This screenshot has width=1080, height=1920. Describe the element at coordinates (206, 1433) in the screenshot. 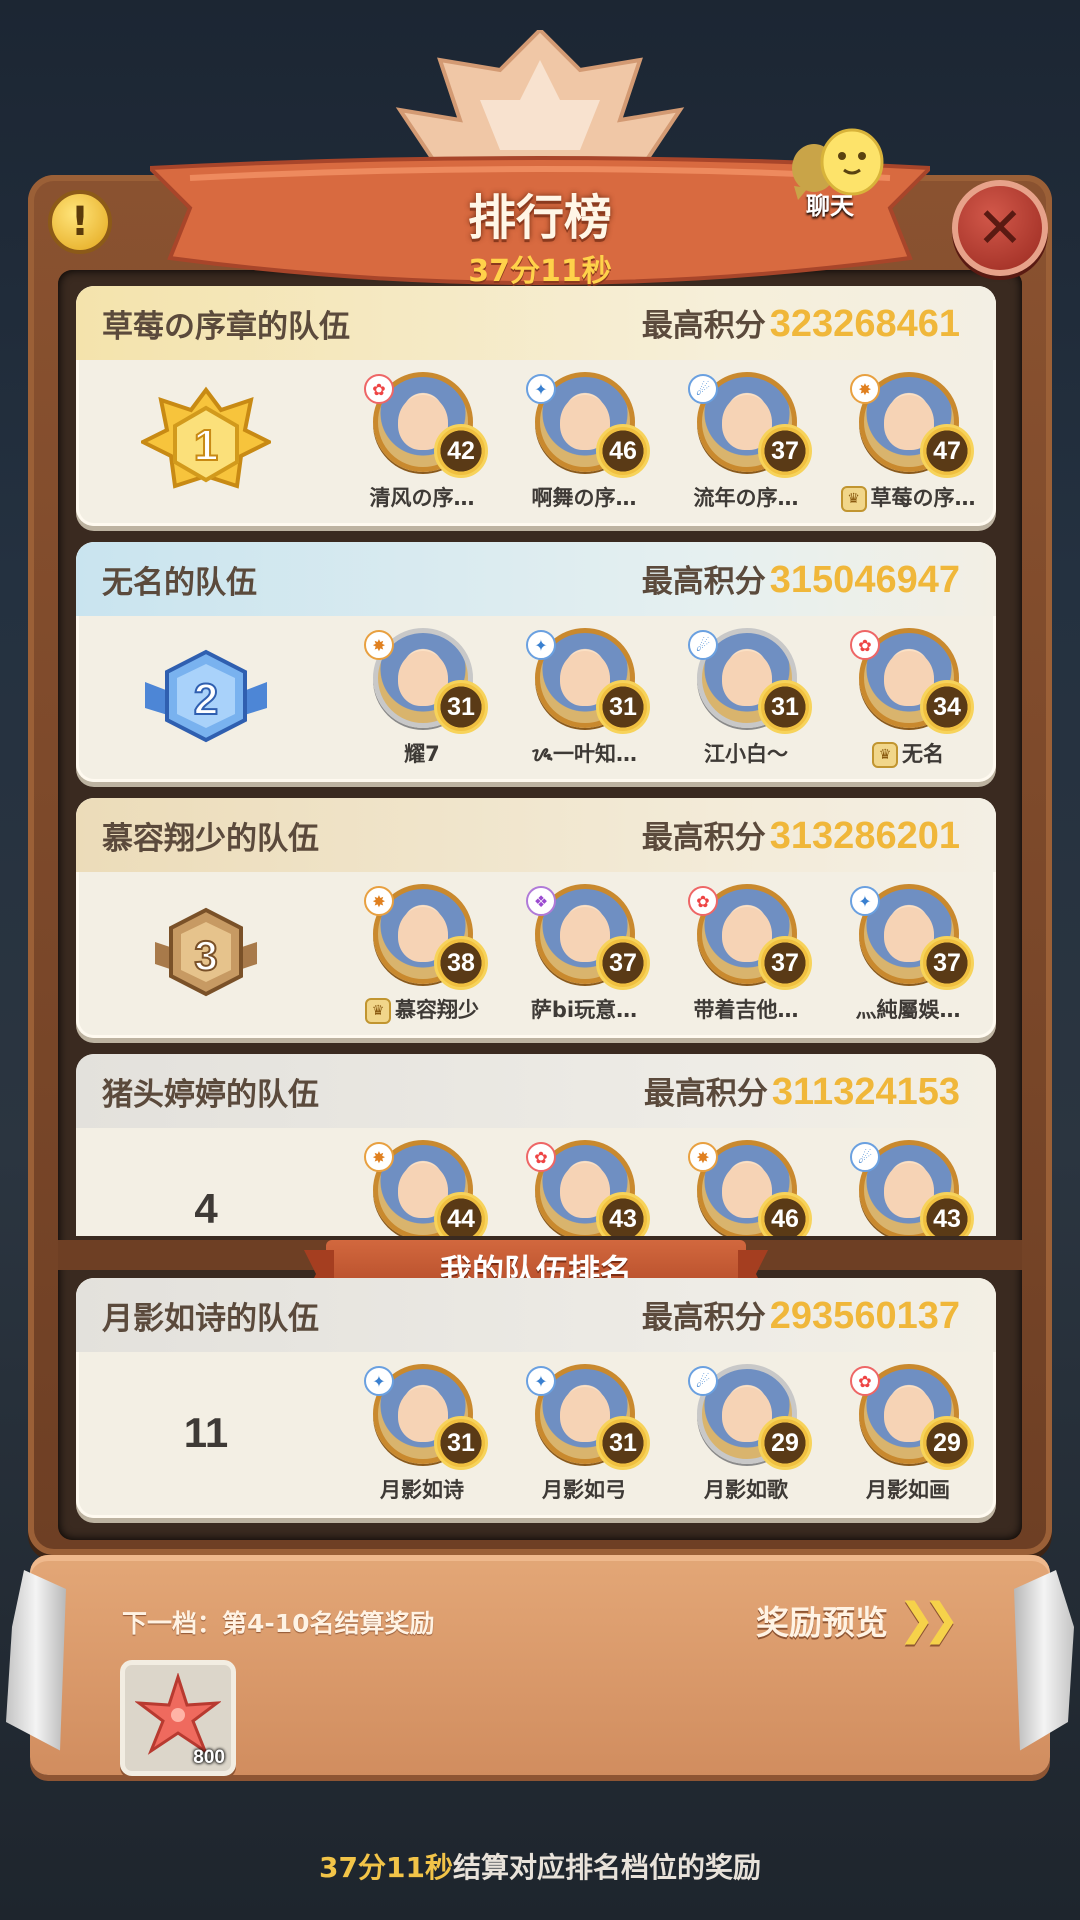

I see `rank-badge: 11` at that location.